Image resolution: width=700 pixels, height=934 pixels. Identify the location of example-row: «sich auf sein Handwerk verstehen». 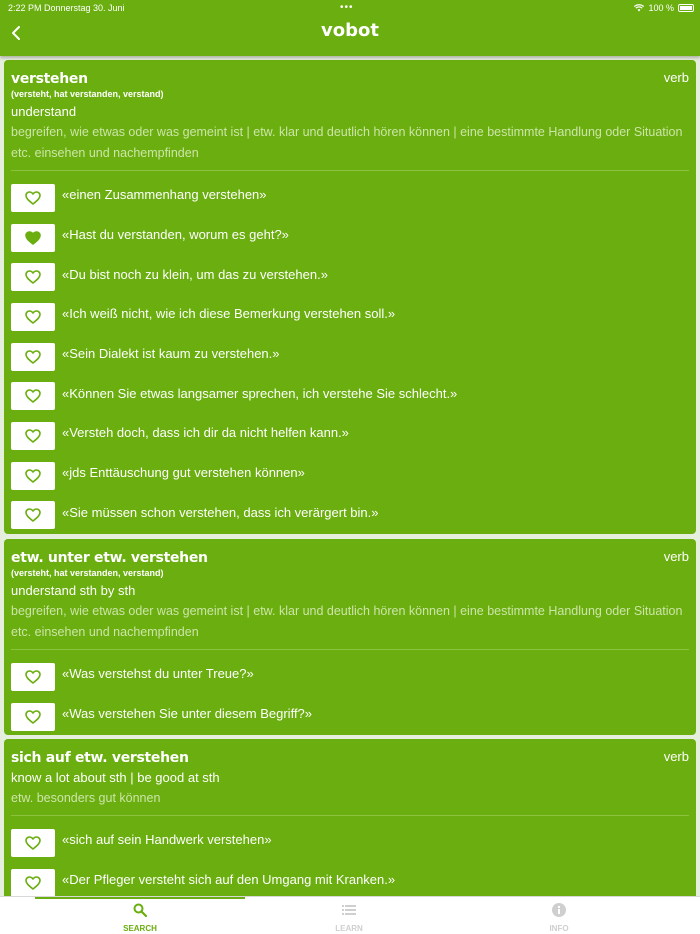
(350, 843).